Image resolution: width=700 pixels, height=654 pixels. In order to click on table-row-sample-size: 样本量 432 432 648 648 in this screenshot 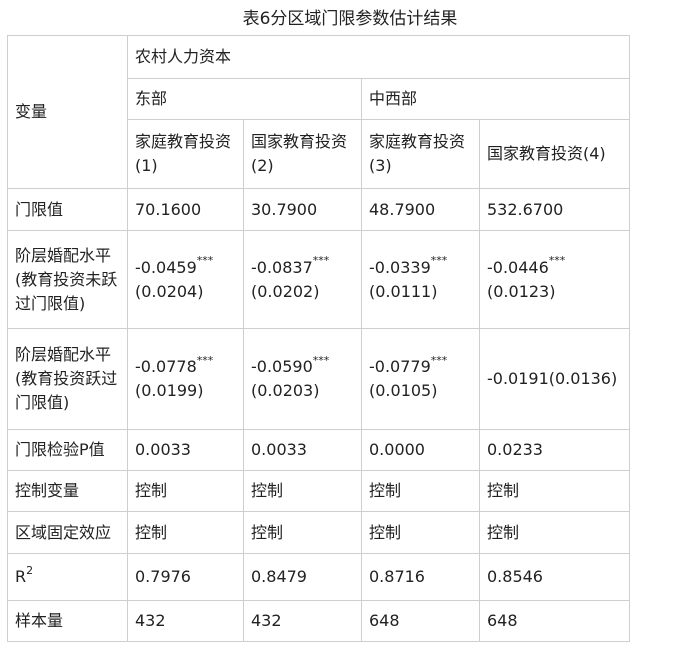, I will do `click(318, 621)`.